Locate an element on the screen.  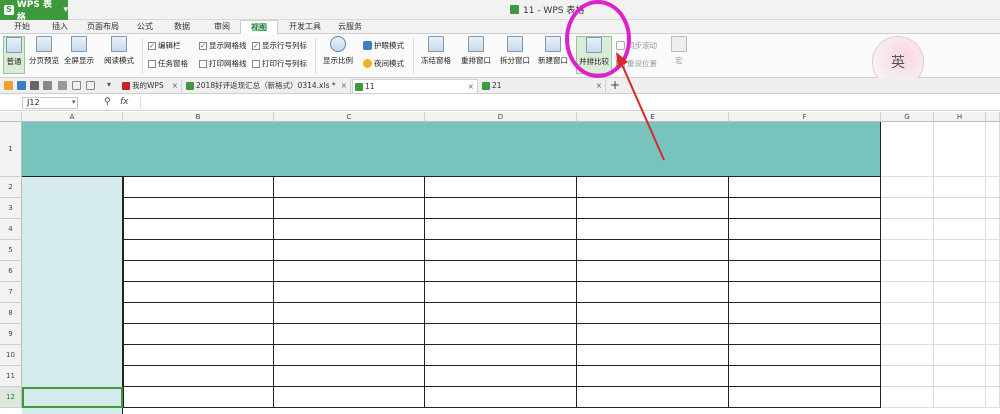
formula-input is located at coordinates (567, 103).